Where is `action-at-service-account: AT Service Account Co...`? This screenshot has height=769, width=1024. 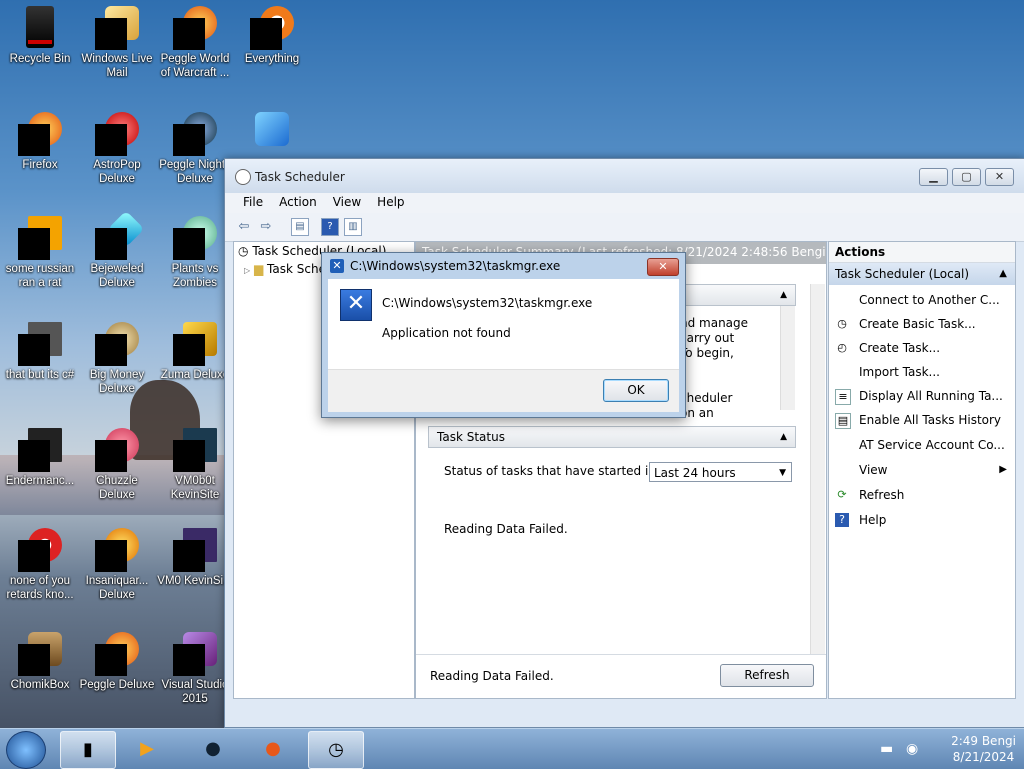
action-at-service-account: AT Service Account Co... is located at coordinates (922, 445).